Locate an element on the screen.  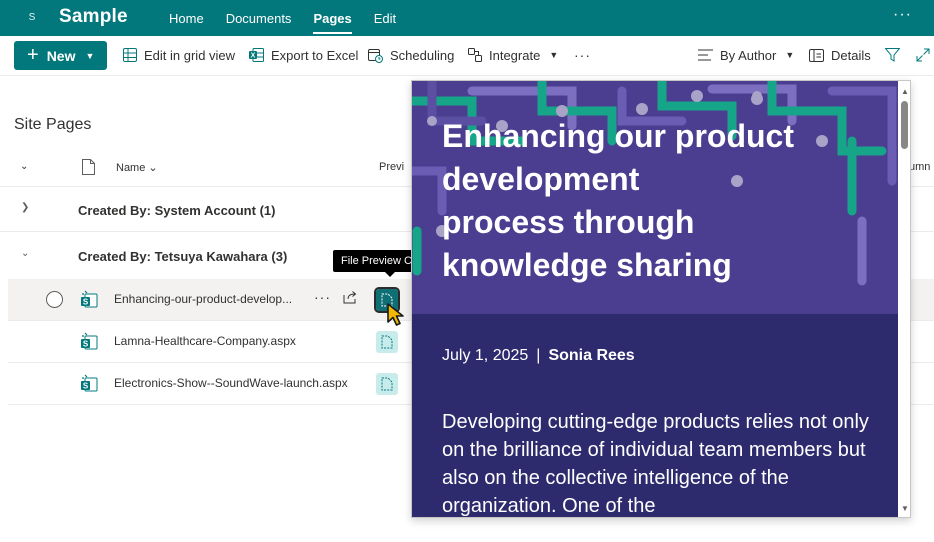
nav-home: Home is located at coordinates (186, 18).